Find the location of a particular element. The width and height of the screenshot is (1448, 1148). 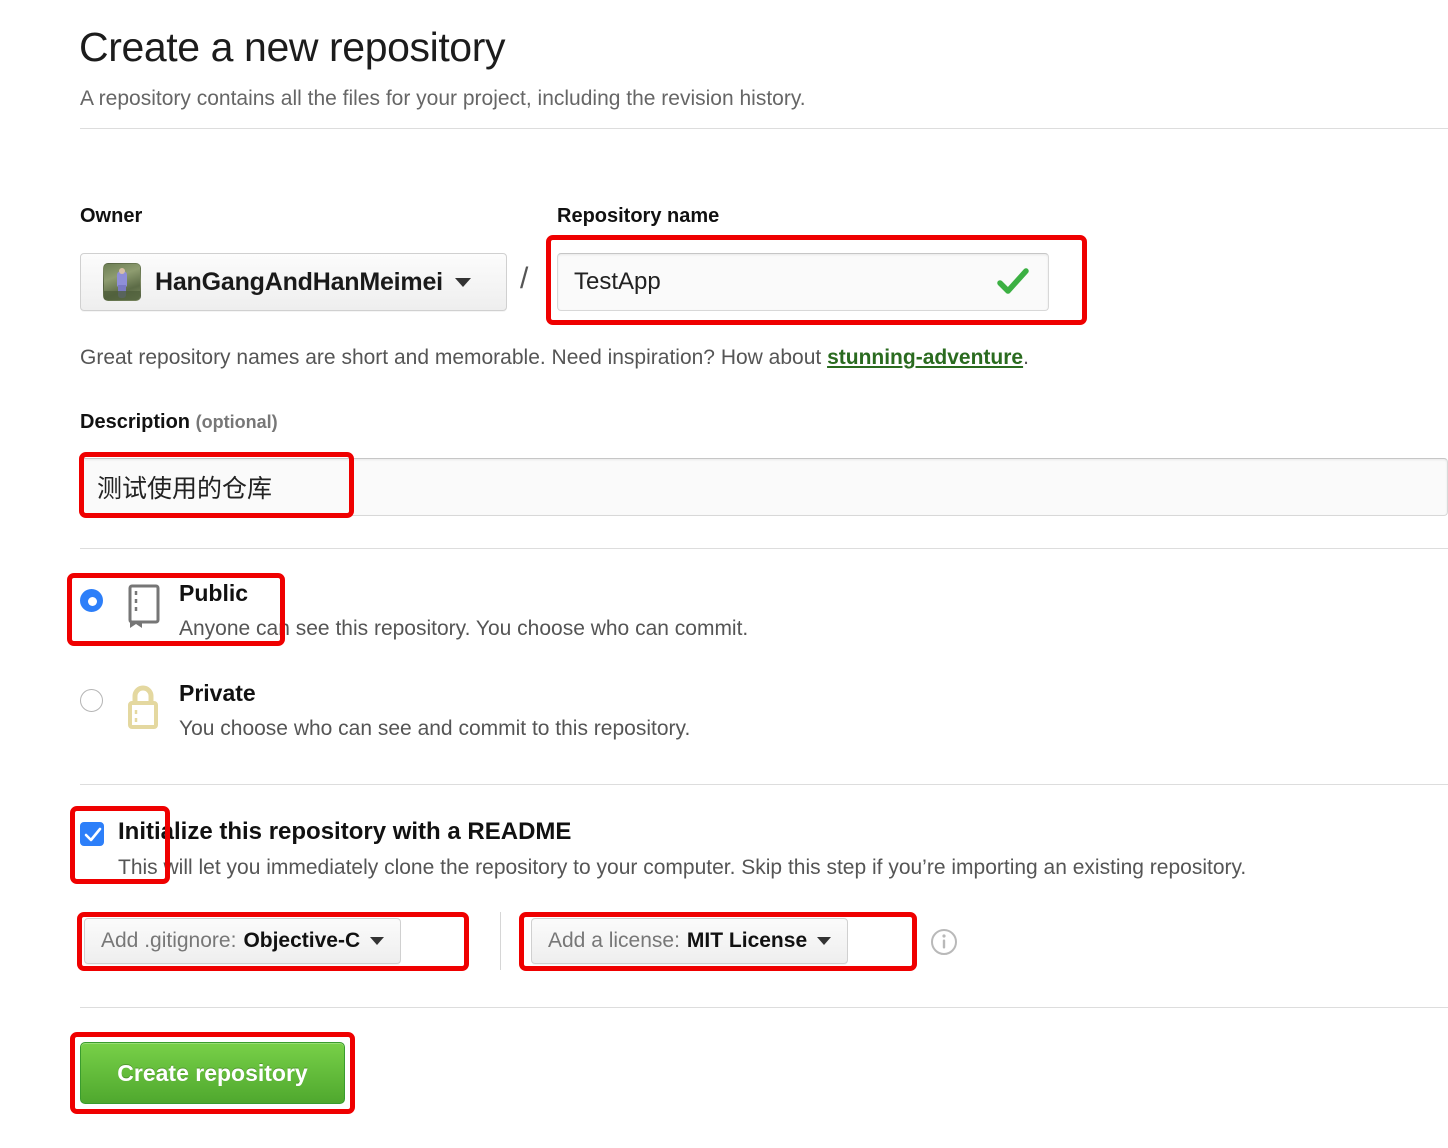

repository-name-input: TestApp is located at coordinates (803, 282).